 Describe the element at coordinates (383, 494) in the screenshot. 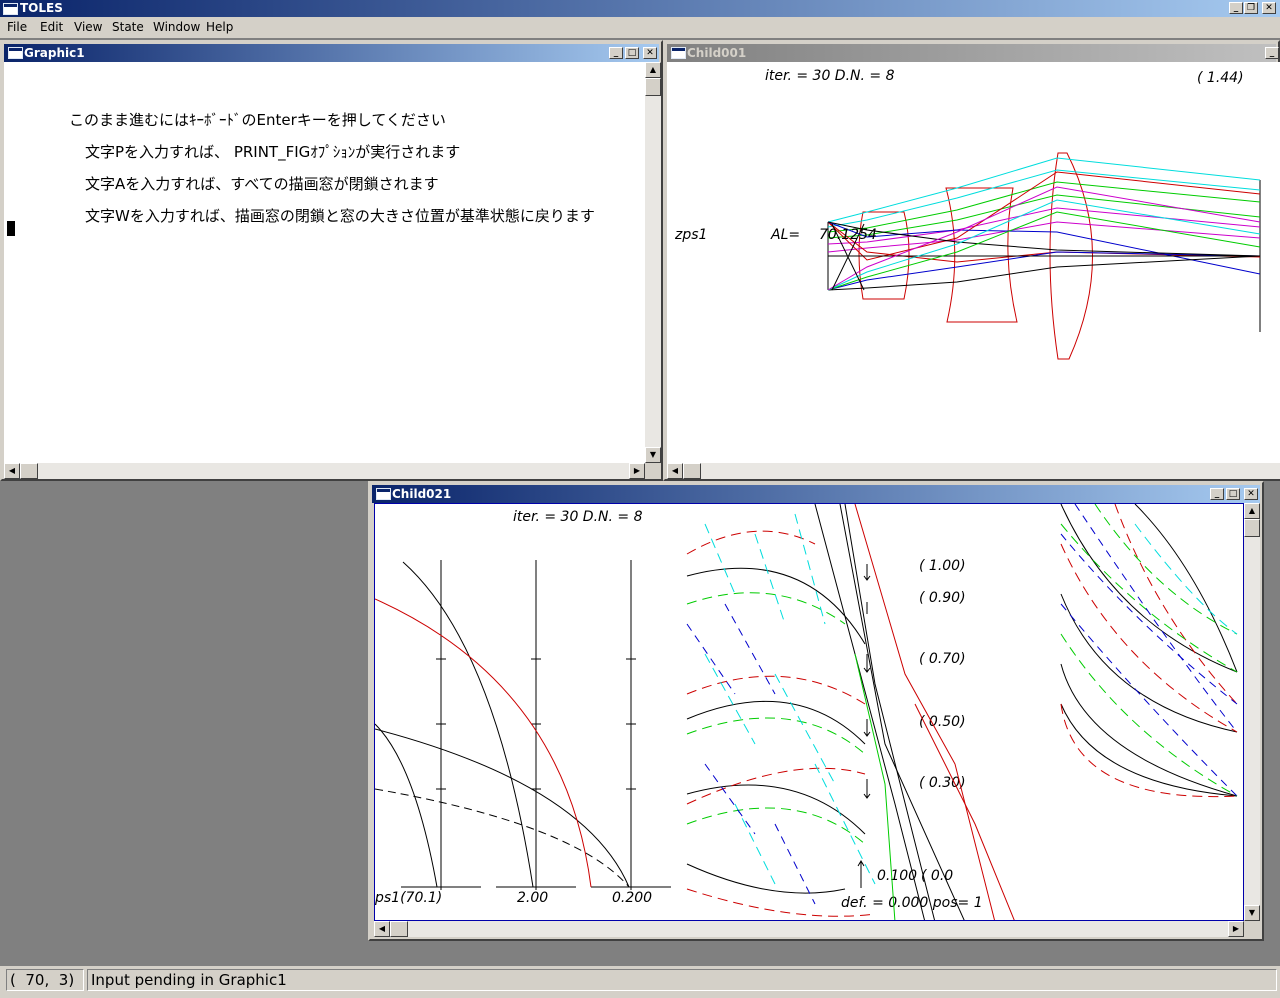

I see `child021-window-icon` at that location.